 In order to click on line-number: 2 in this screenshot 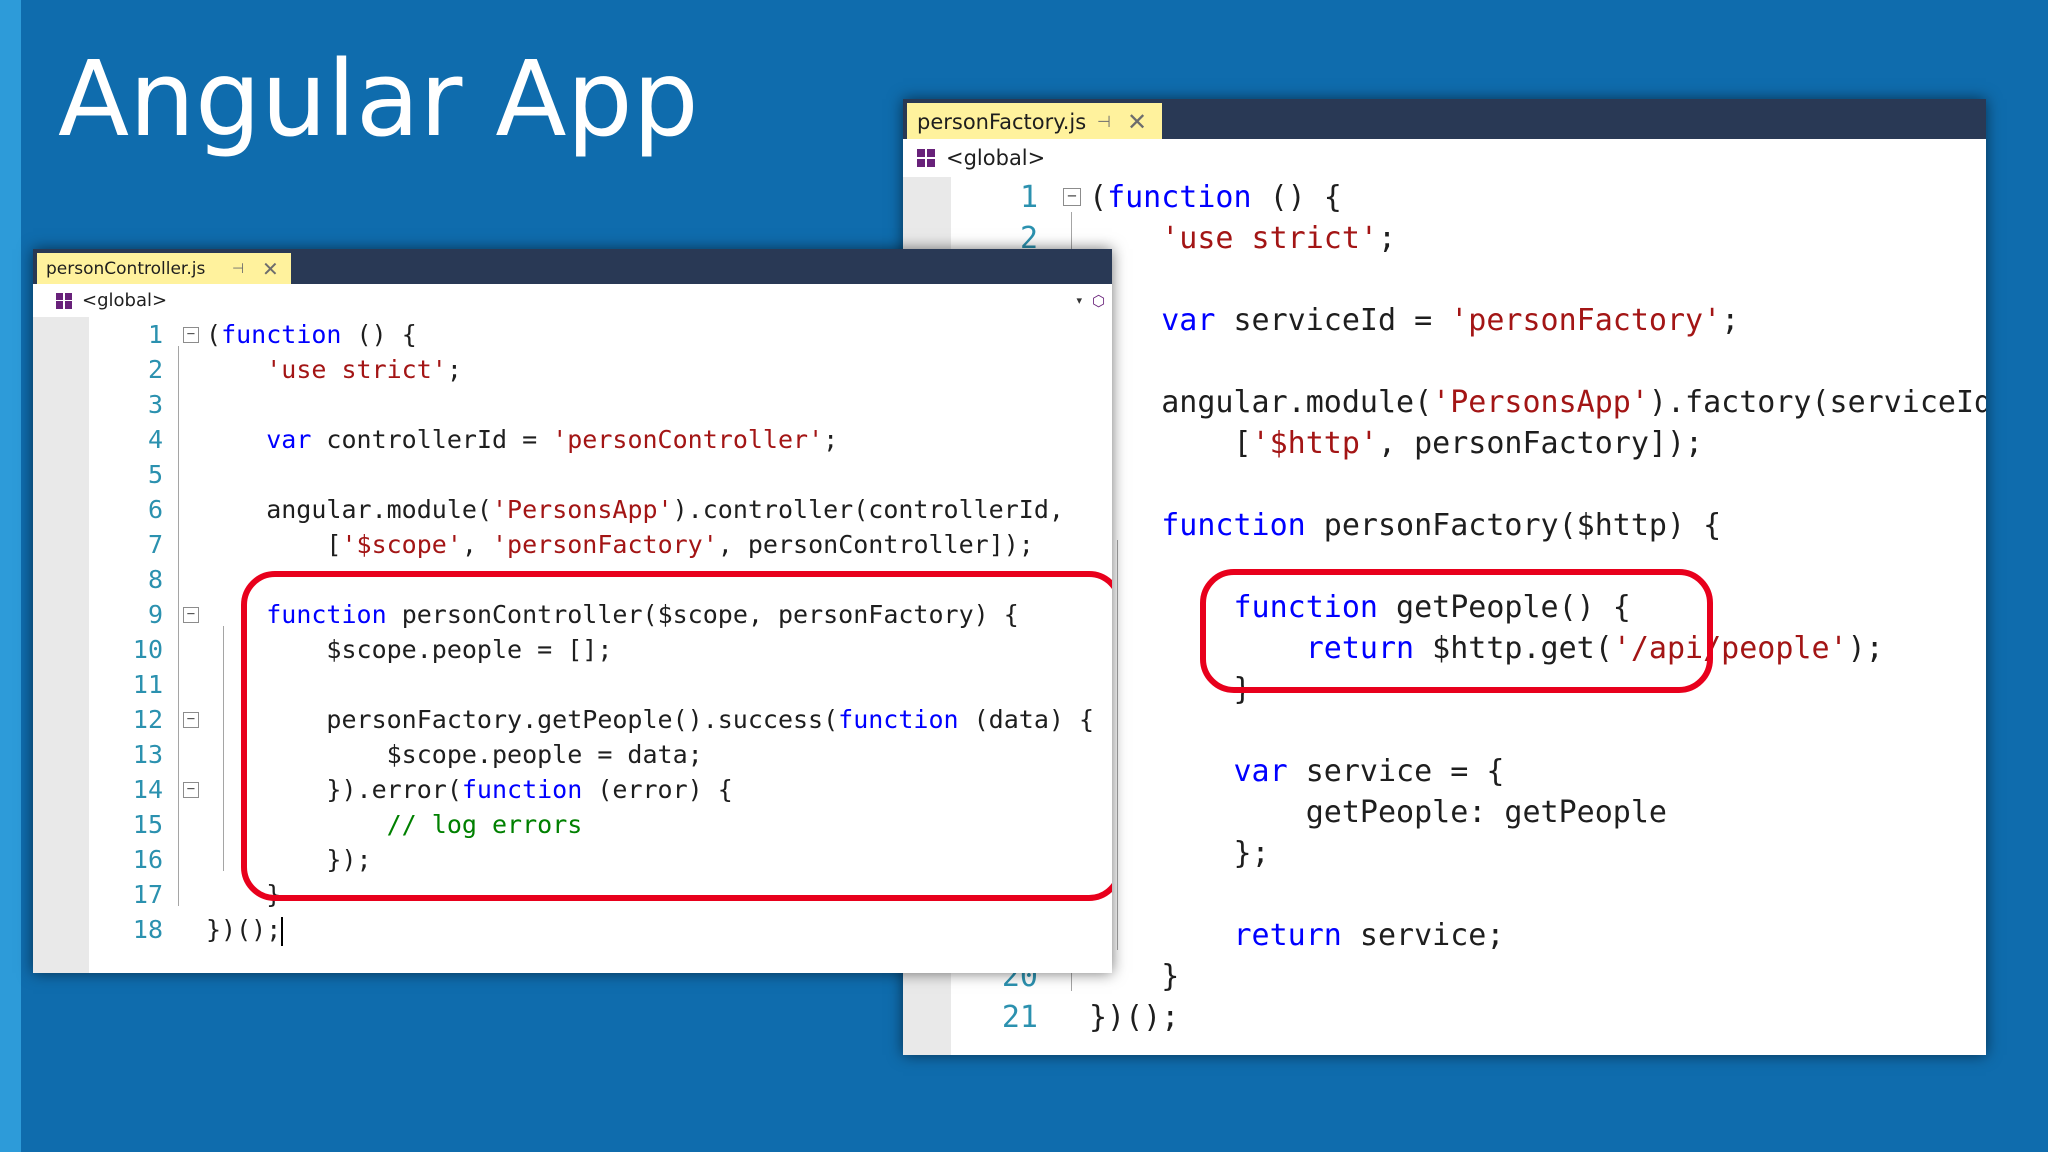, I will do `click(155, 369)`.